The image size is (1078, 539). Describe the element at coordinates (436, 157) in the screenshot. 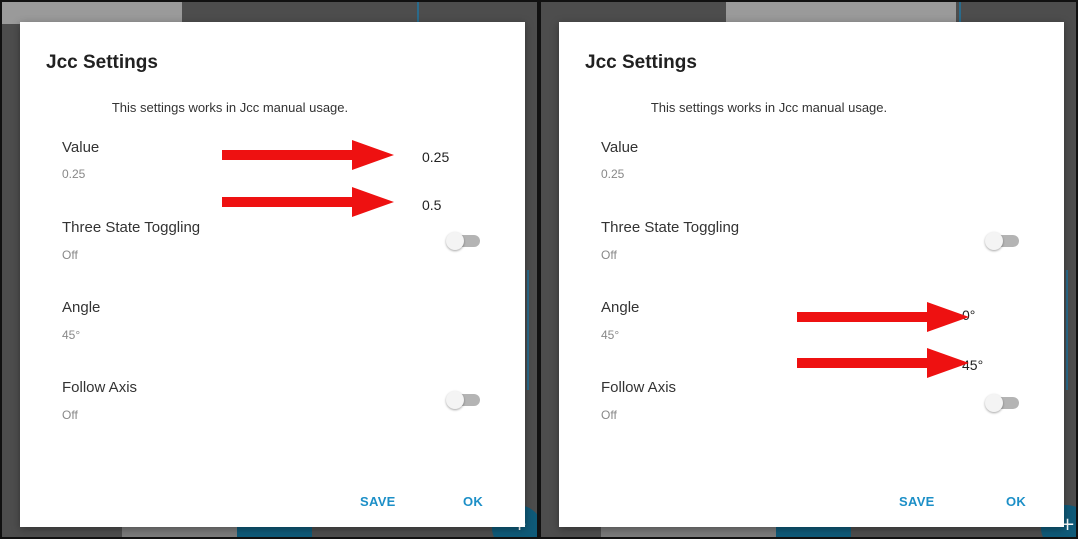

I see `callout-option-1: 0.25` at that location.